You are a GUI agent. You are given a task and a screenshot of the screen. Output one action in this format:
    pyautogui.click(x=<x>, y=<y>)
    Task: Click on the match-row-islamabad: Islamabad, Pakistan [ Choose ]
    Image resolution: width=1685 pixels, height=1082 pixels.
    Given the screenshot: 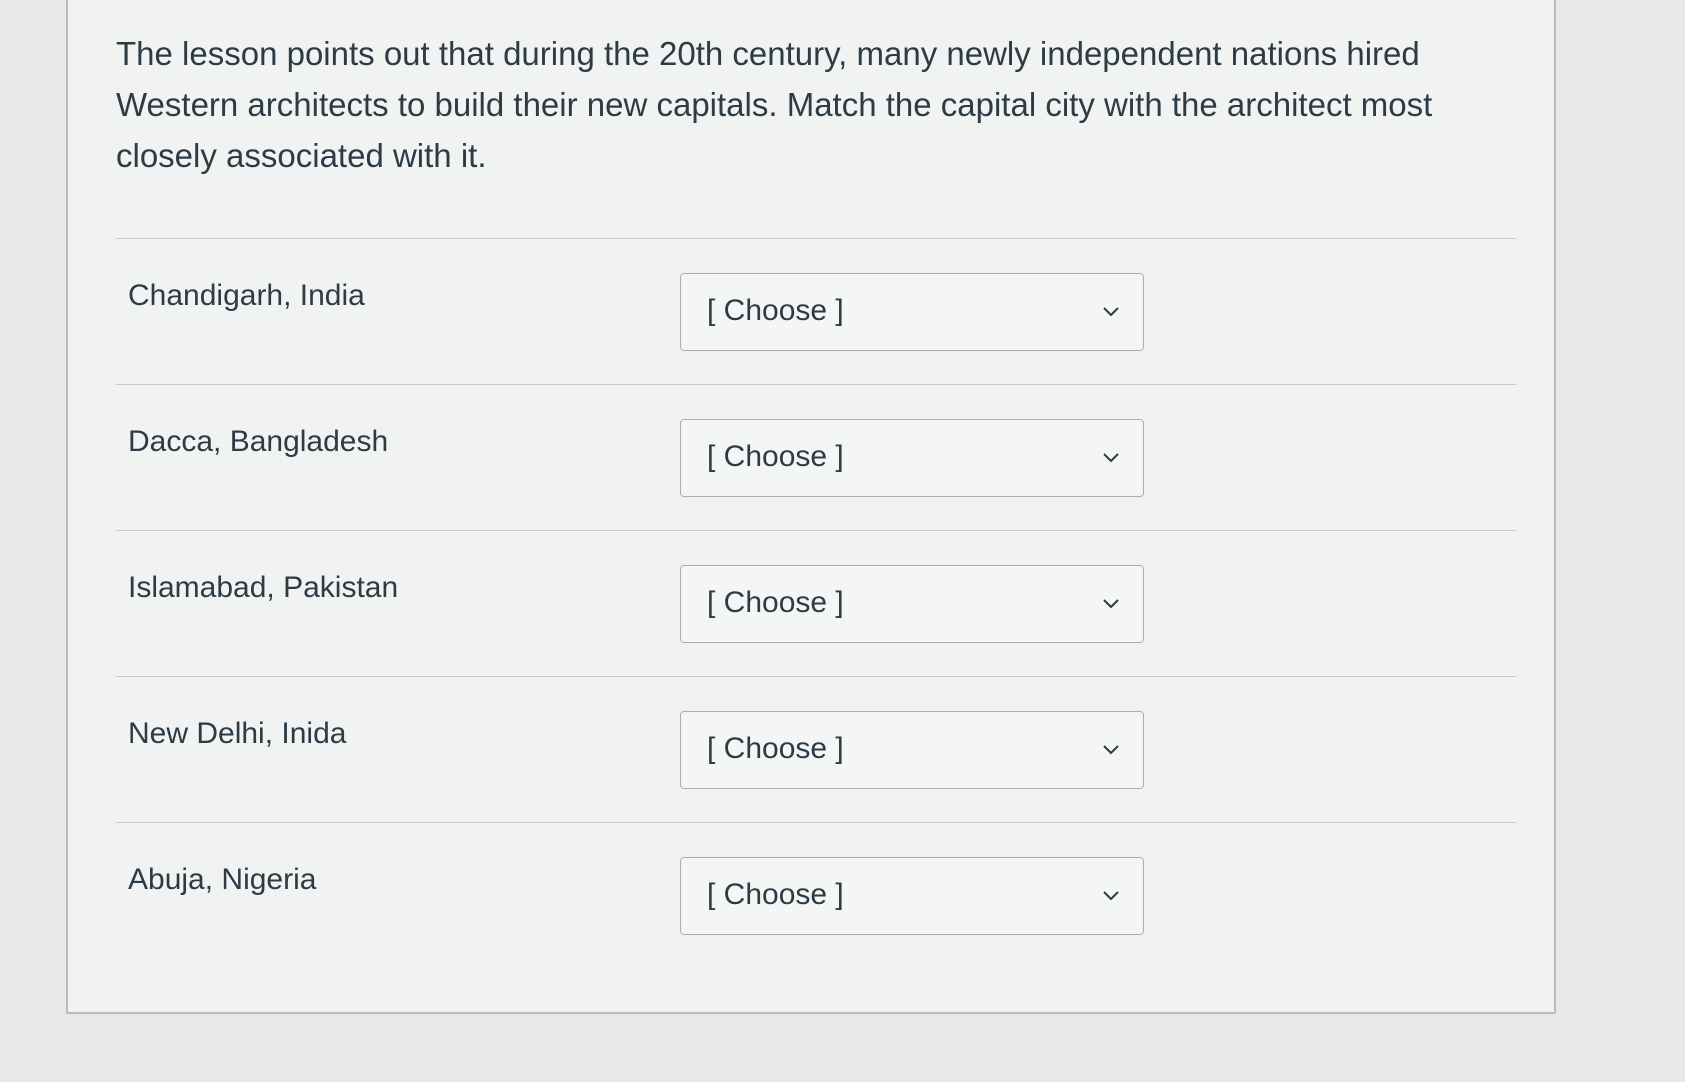 What is the action you would take?
    pyautogui.click(x=816, y=603)
    